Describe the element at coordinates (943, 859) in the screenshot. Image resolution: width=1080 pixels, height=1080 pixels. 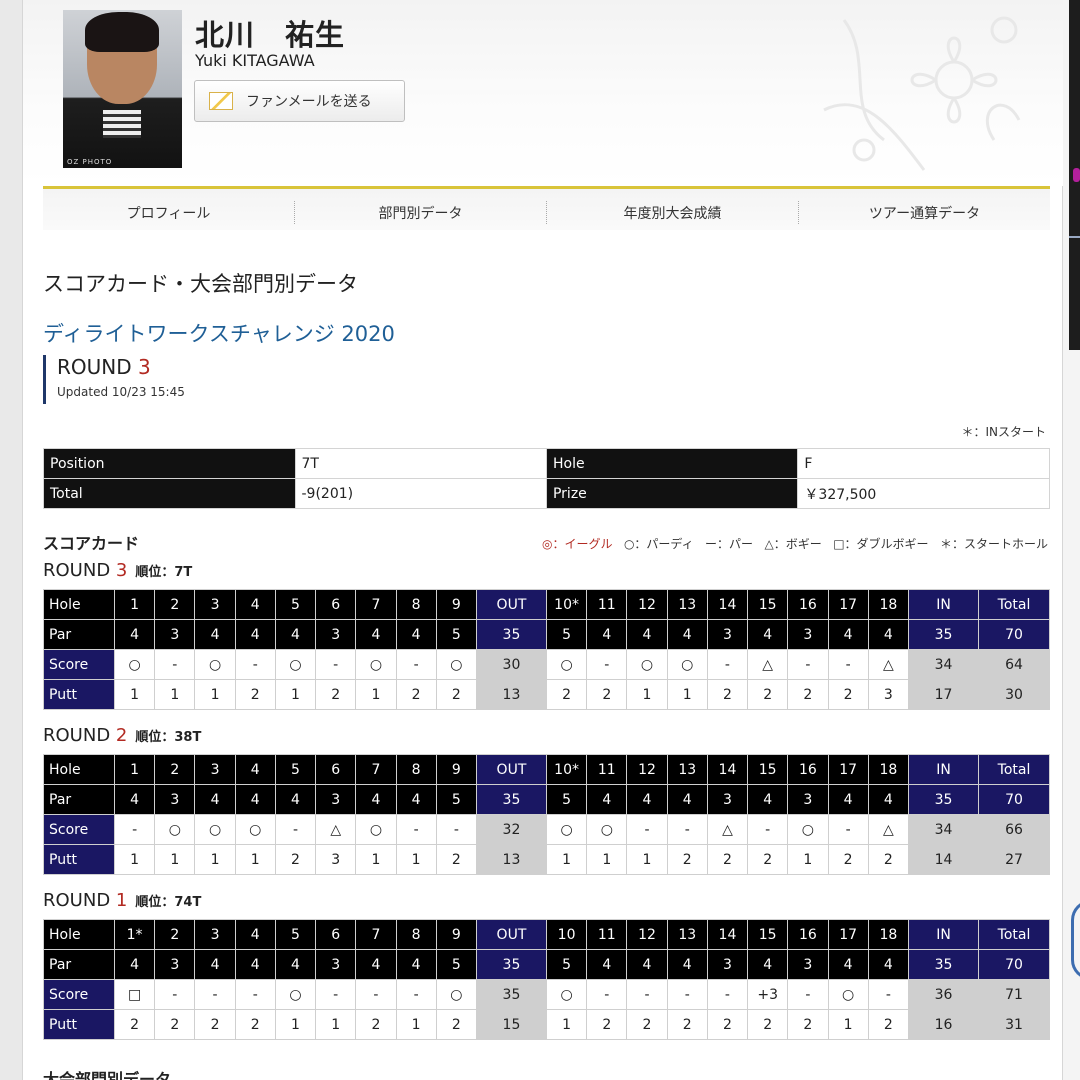
I see `scorecard-cell: 14` at that location.